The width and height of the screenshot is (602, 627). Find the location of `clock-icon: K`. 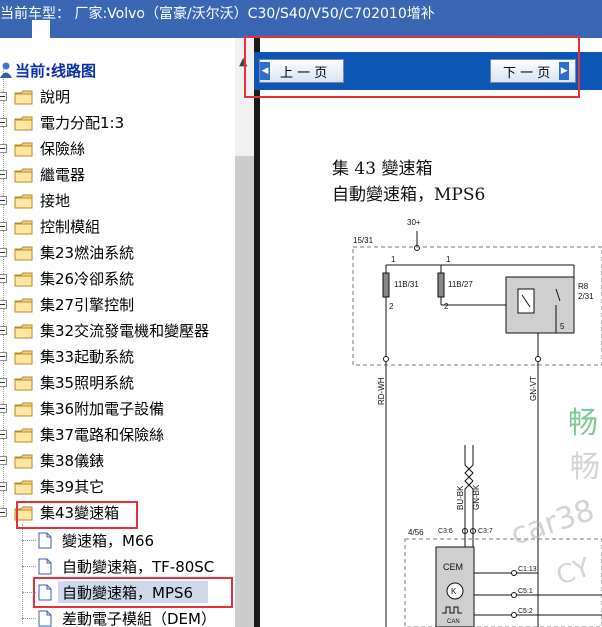

clock-icon: K is located at coordinates (454, 591).